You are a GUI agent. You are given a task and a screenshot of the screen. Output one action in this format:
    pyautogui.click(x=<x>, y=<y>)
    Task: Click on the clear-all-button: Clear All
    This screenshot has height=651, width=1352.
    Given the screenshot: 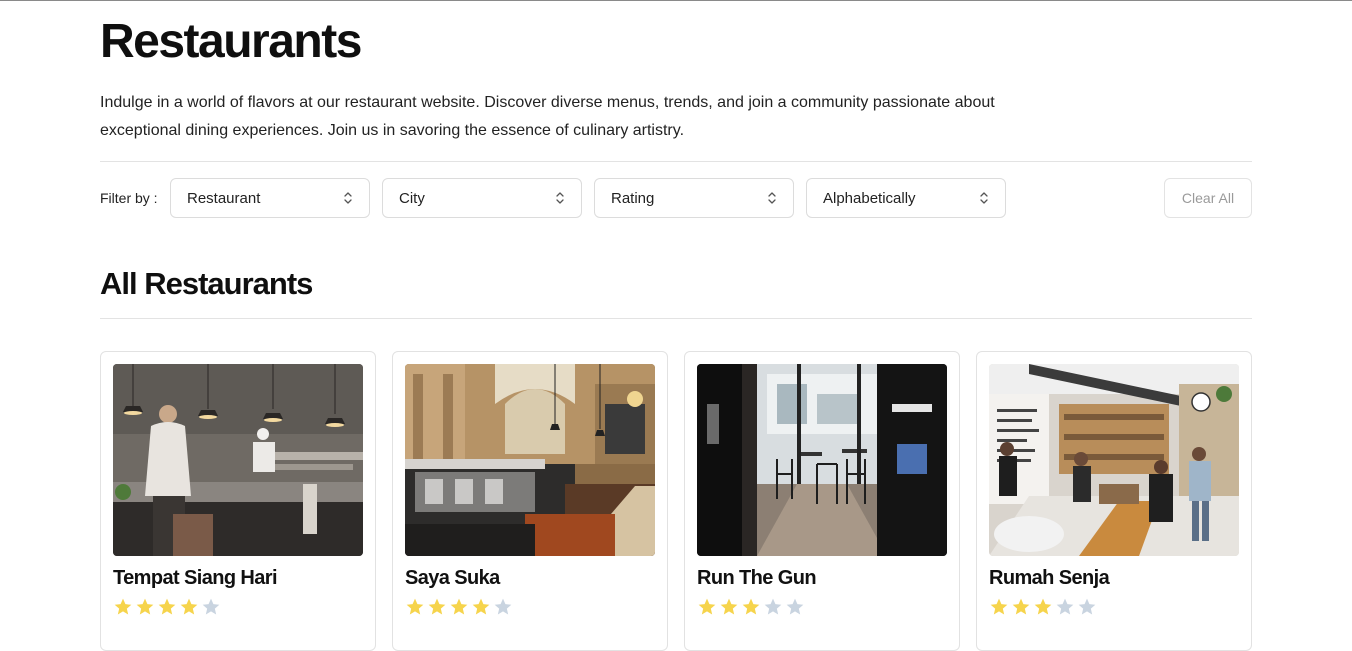 What is the action you would take?
    pyautogui.click(x=1208, y=198)
    